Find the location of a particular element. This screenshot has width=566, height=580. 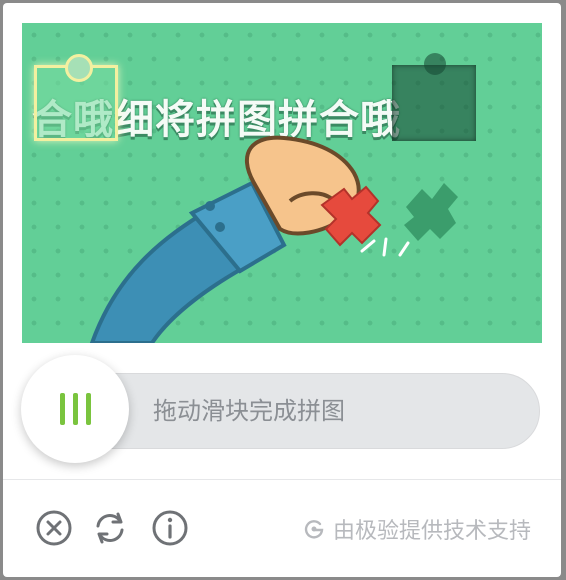

refresh-icon is located at coordinates (110, 528).